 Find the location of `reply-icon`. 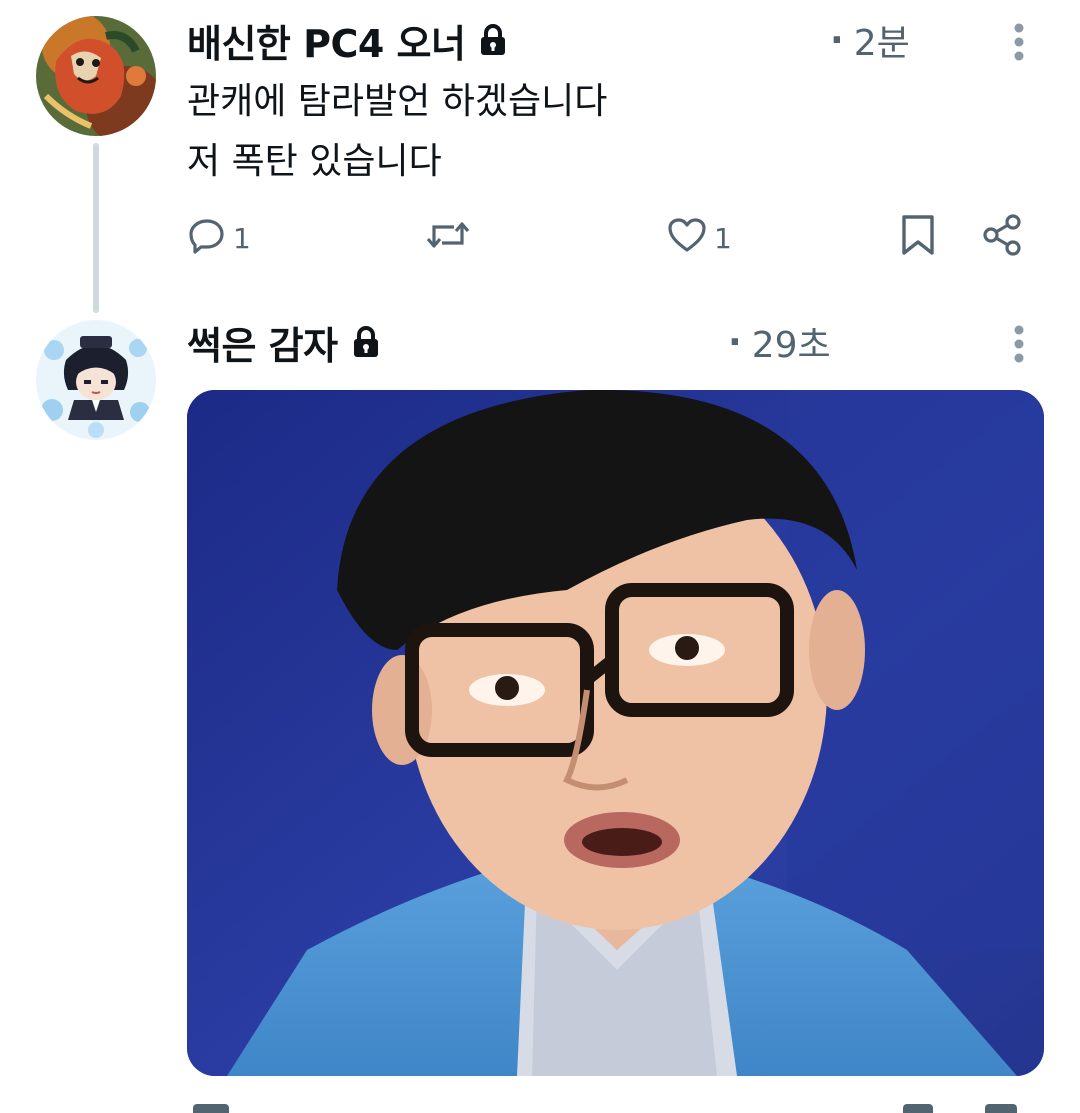

reply-icon is located at coordinates (207, 238).